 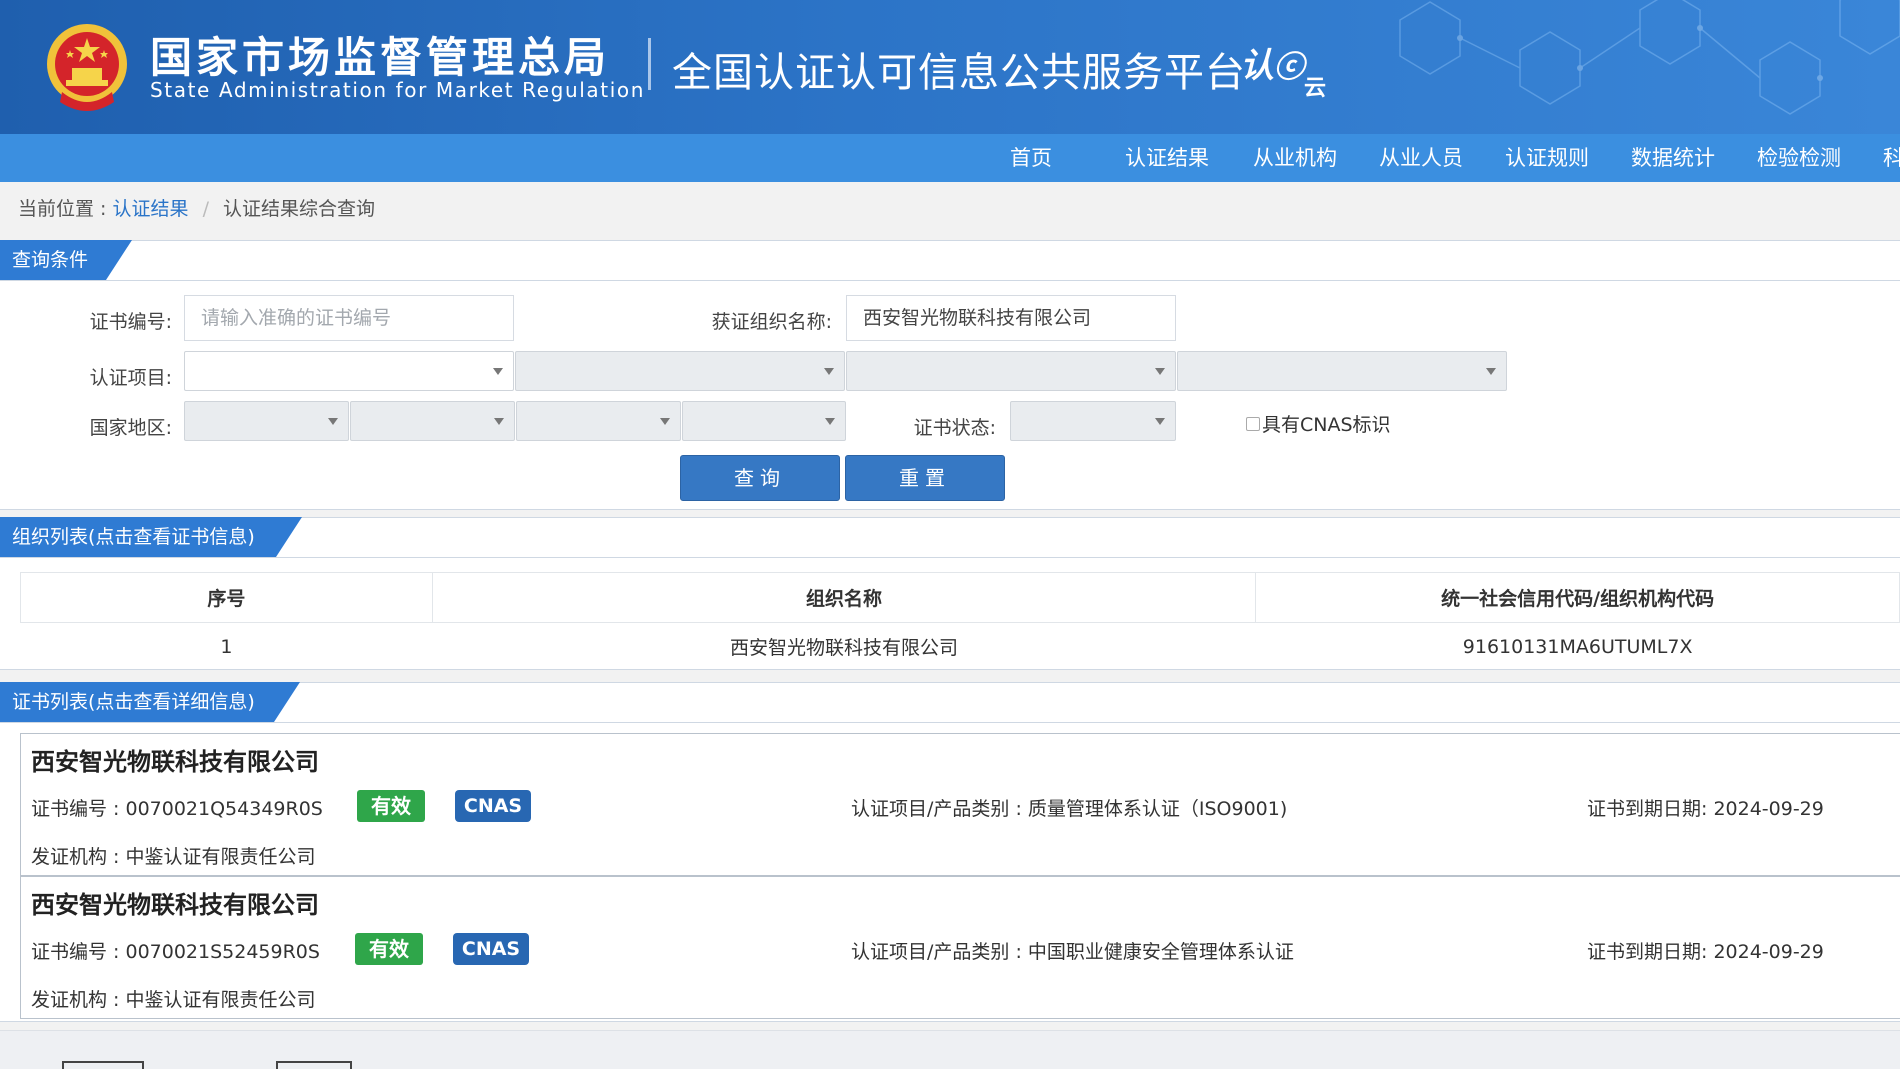 What do you see at coordinates (1891, 158) in the screenshot?
I see `nav-item-tech: 科技` at bounding box center [1891, 158].